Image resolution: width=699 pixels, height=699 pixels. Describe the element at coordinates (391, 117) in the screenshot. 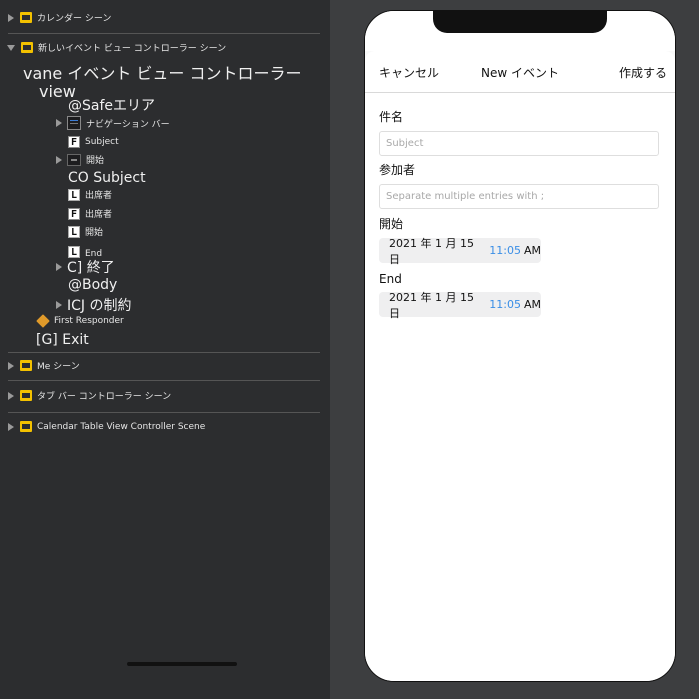

I see `subject-label: 件名` at that location.